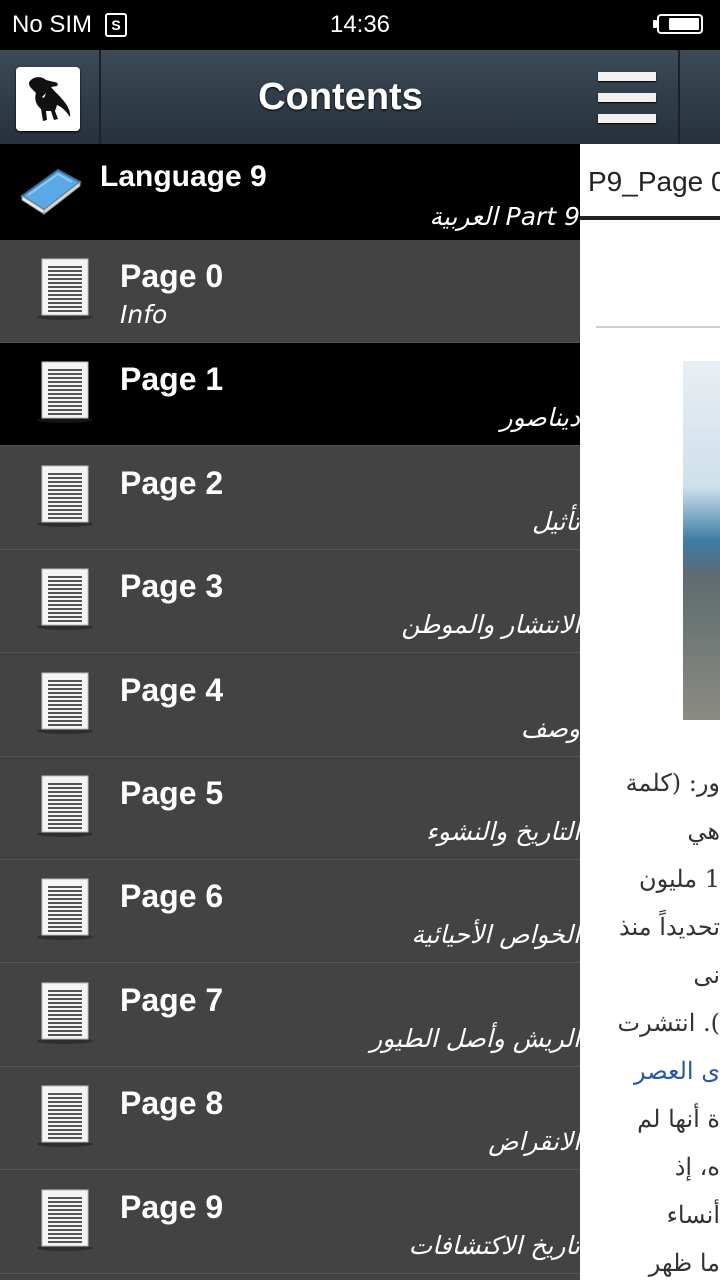  Describe the element at coordinates (693, 1215) in the screenshot. I see `article-text-line: أنساء` at that location.